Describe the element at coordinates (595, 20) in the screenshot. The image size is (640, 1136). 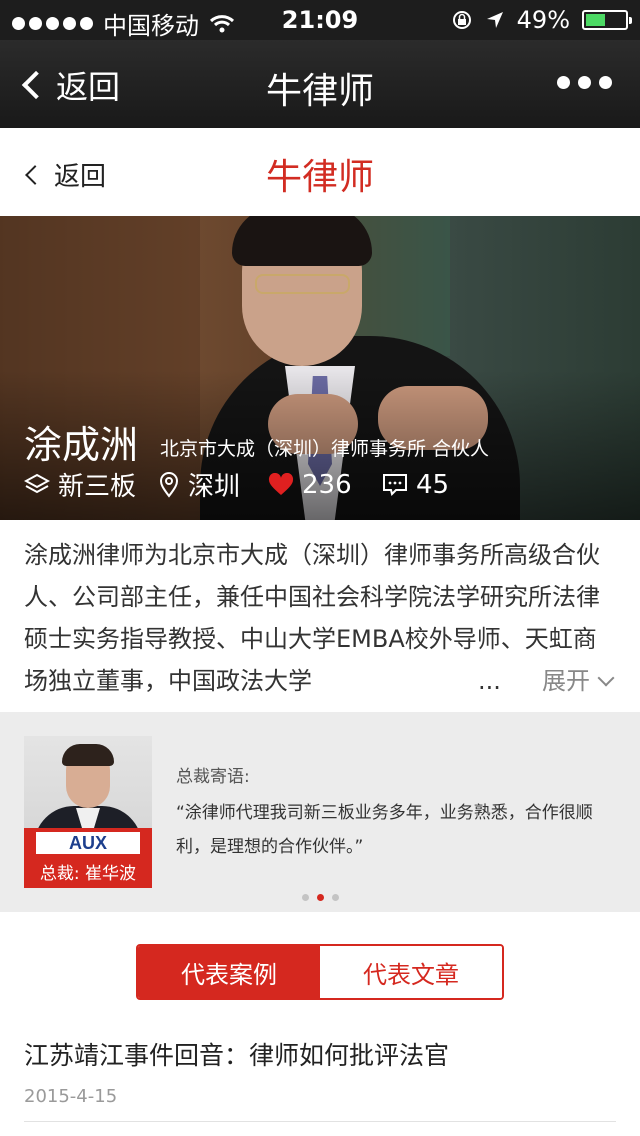
I see `battery-fill` at that location.